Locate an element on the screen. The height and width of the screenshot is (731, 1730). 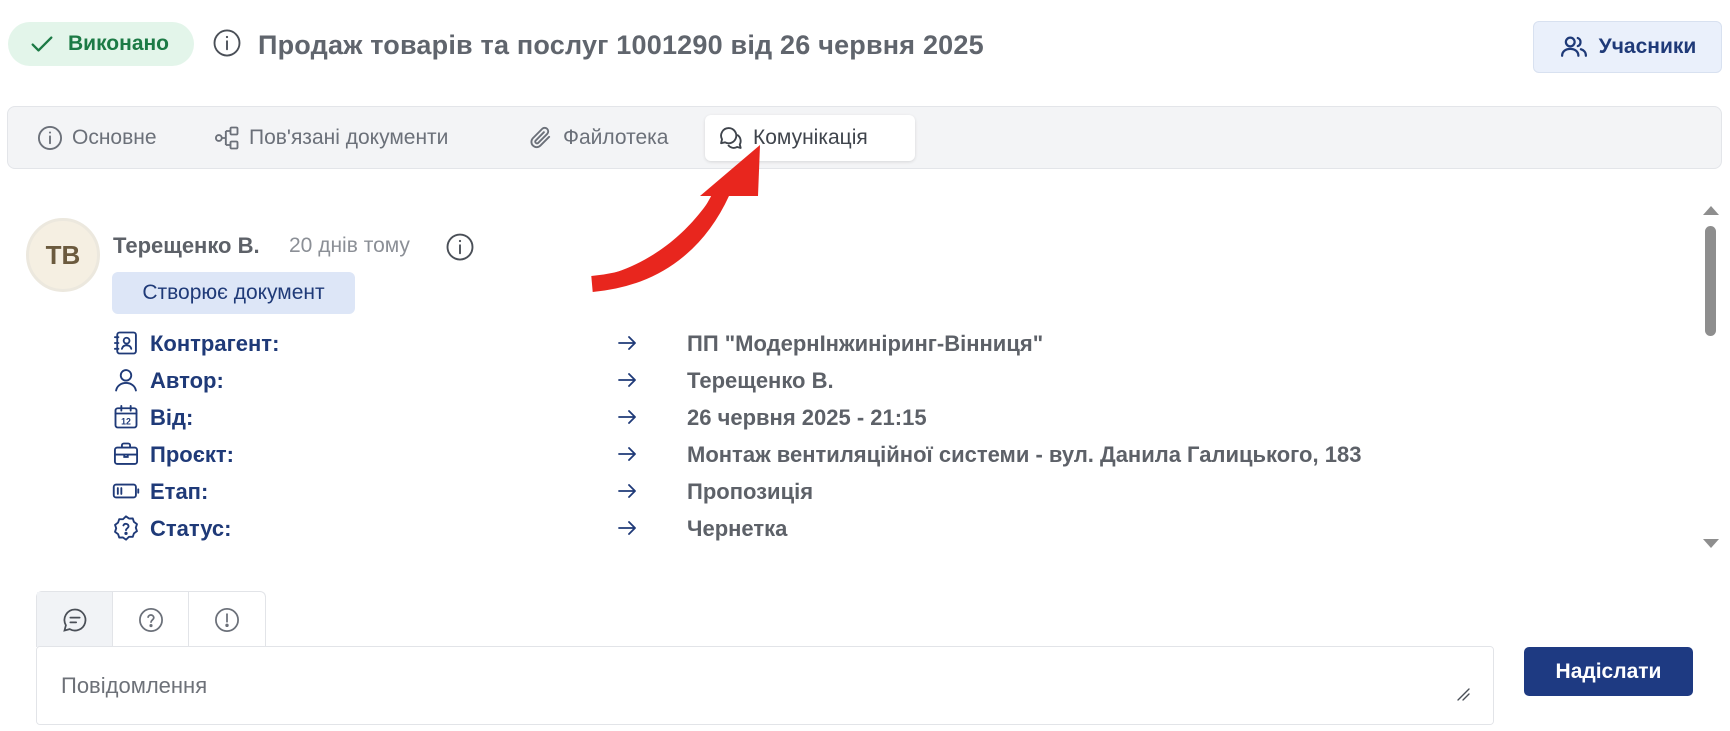
detail-value: Терещенко В. is located at coordinates (760, 380).